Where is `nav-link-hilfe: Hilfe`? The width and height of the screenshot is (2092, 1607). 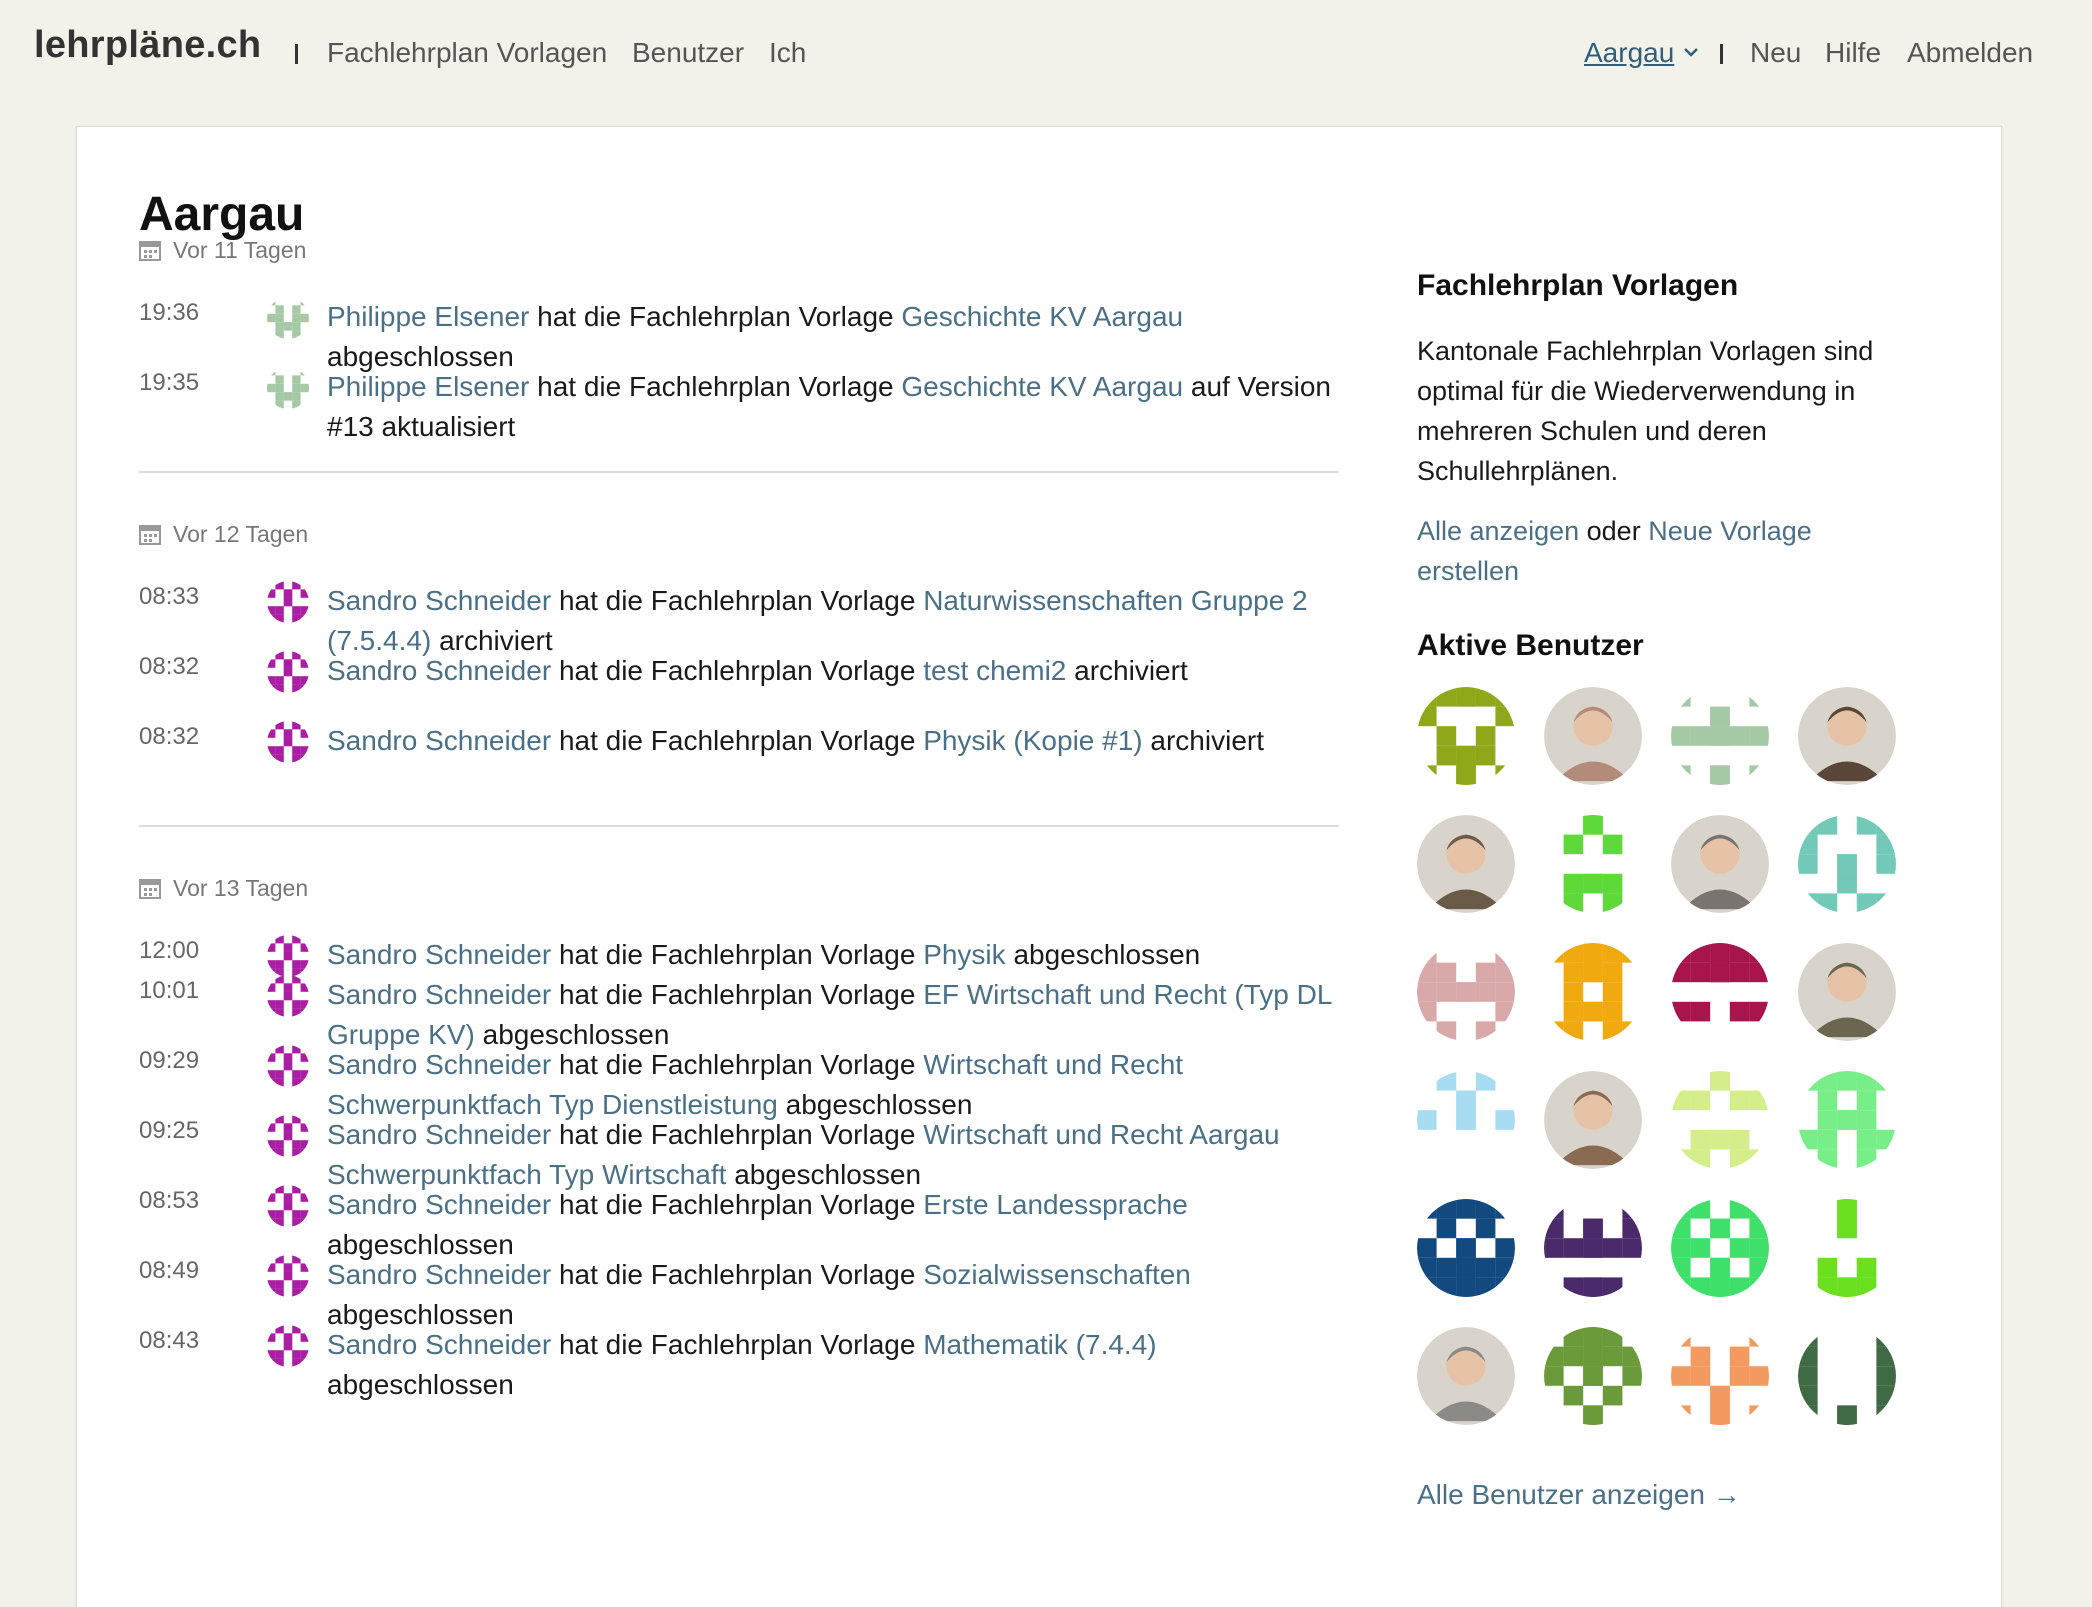
nav-link-hilfe: Hilfe is located at coordinates (1853, 53).